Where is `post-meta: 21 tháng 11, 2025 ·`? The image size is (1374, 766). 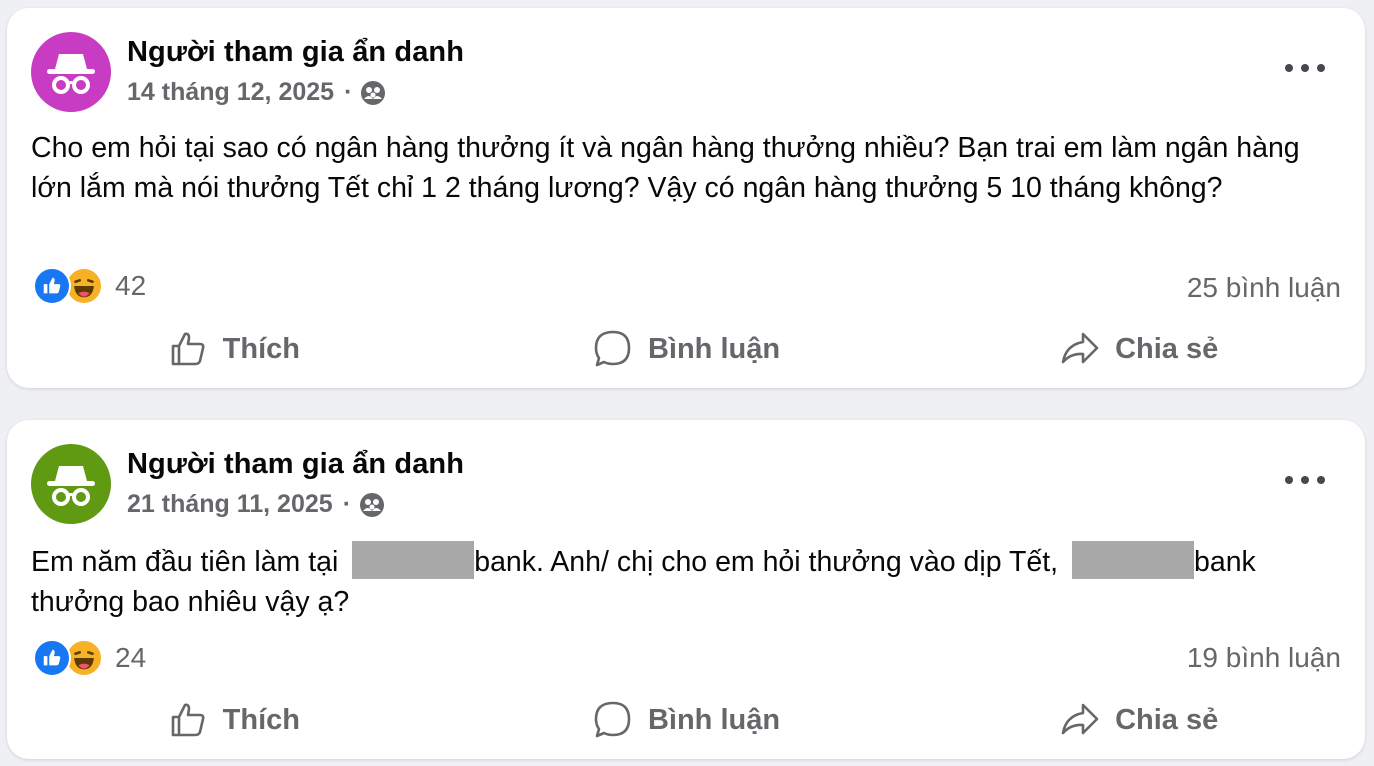 post-meta: 21 tháng 11, 2025 · is located at coordinates (256, 504).